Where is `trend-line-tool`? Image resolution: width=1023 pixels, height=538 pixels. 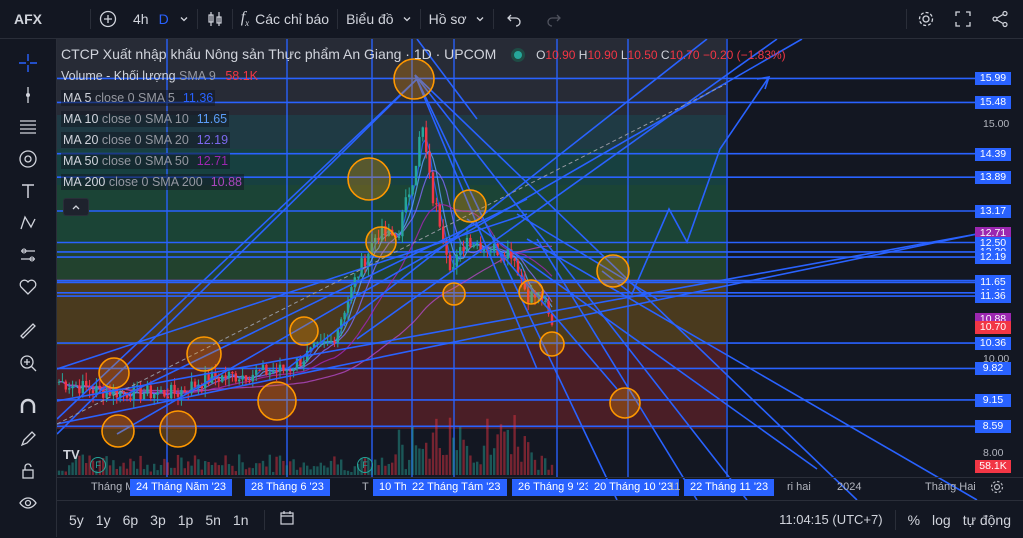 trend-line-tool is located at coordinates (28, 95).